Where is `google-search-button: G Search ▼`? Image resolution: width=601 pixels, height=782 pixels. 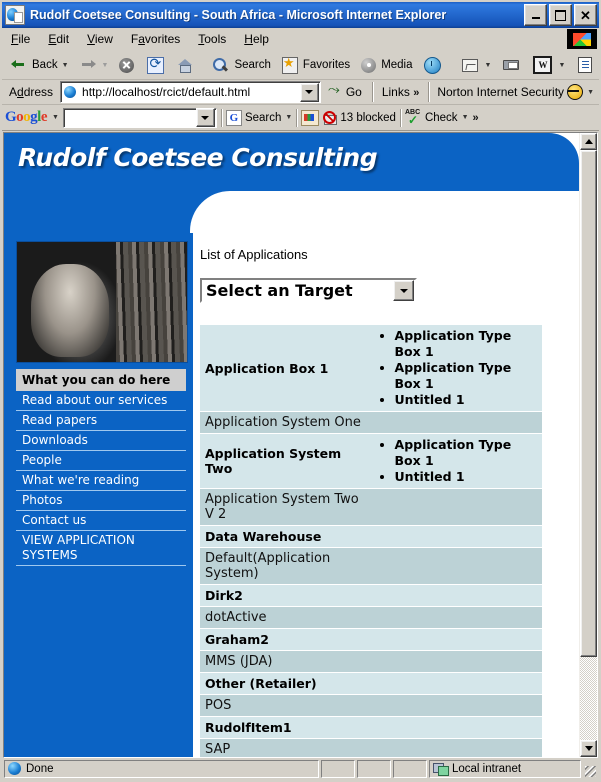
google-search-button: G Search ▼ is located at coordinates (258, 117).